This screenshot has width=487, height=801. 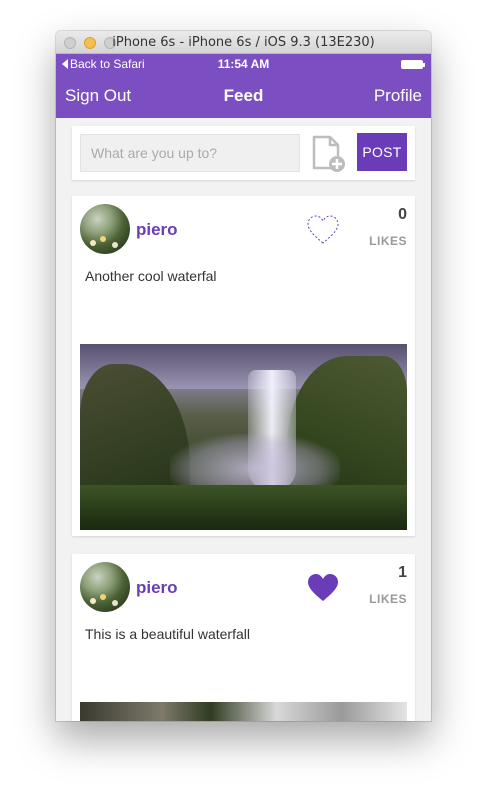 I want to click on profile-button: Profile, so click(x=398, y=96).